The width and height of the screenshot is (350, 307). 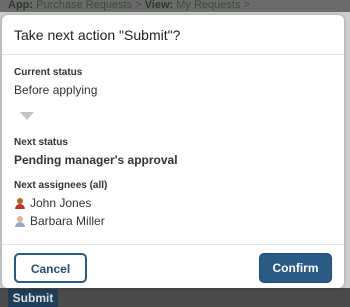 I want to click on footer-divider, so click(x=173, y=244).